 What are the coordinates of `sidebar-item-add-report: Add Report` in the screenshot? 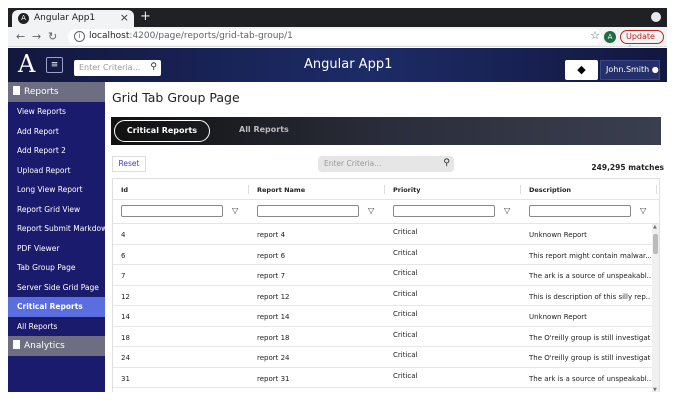 It's located at (56, 132).